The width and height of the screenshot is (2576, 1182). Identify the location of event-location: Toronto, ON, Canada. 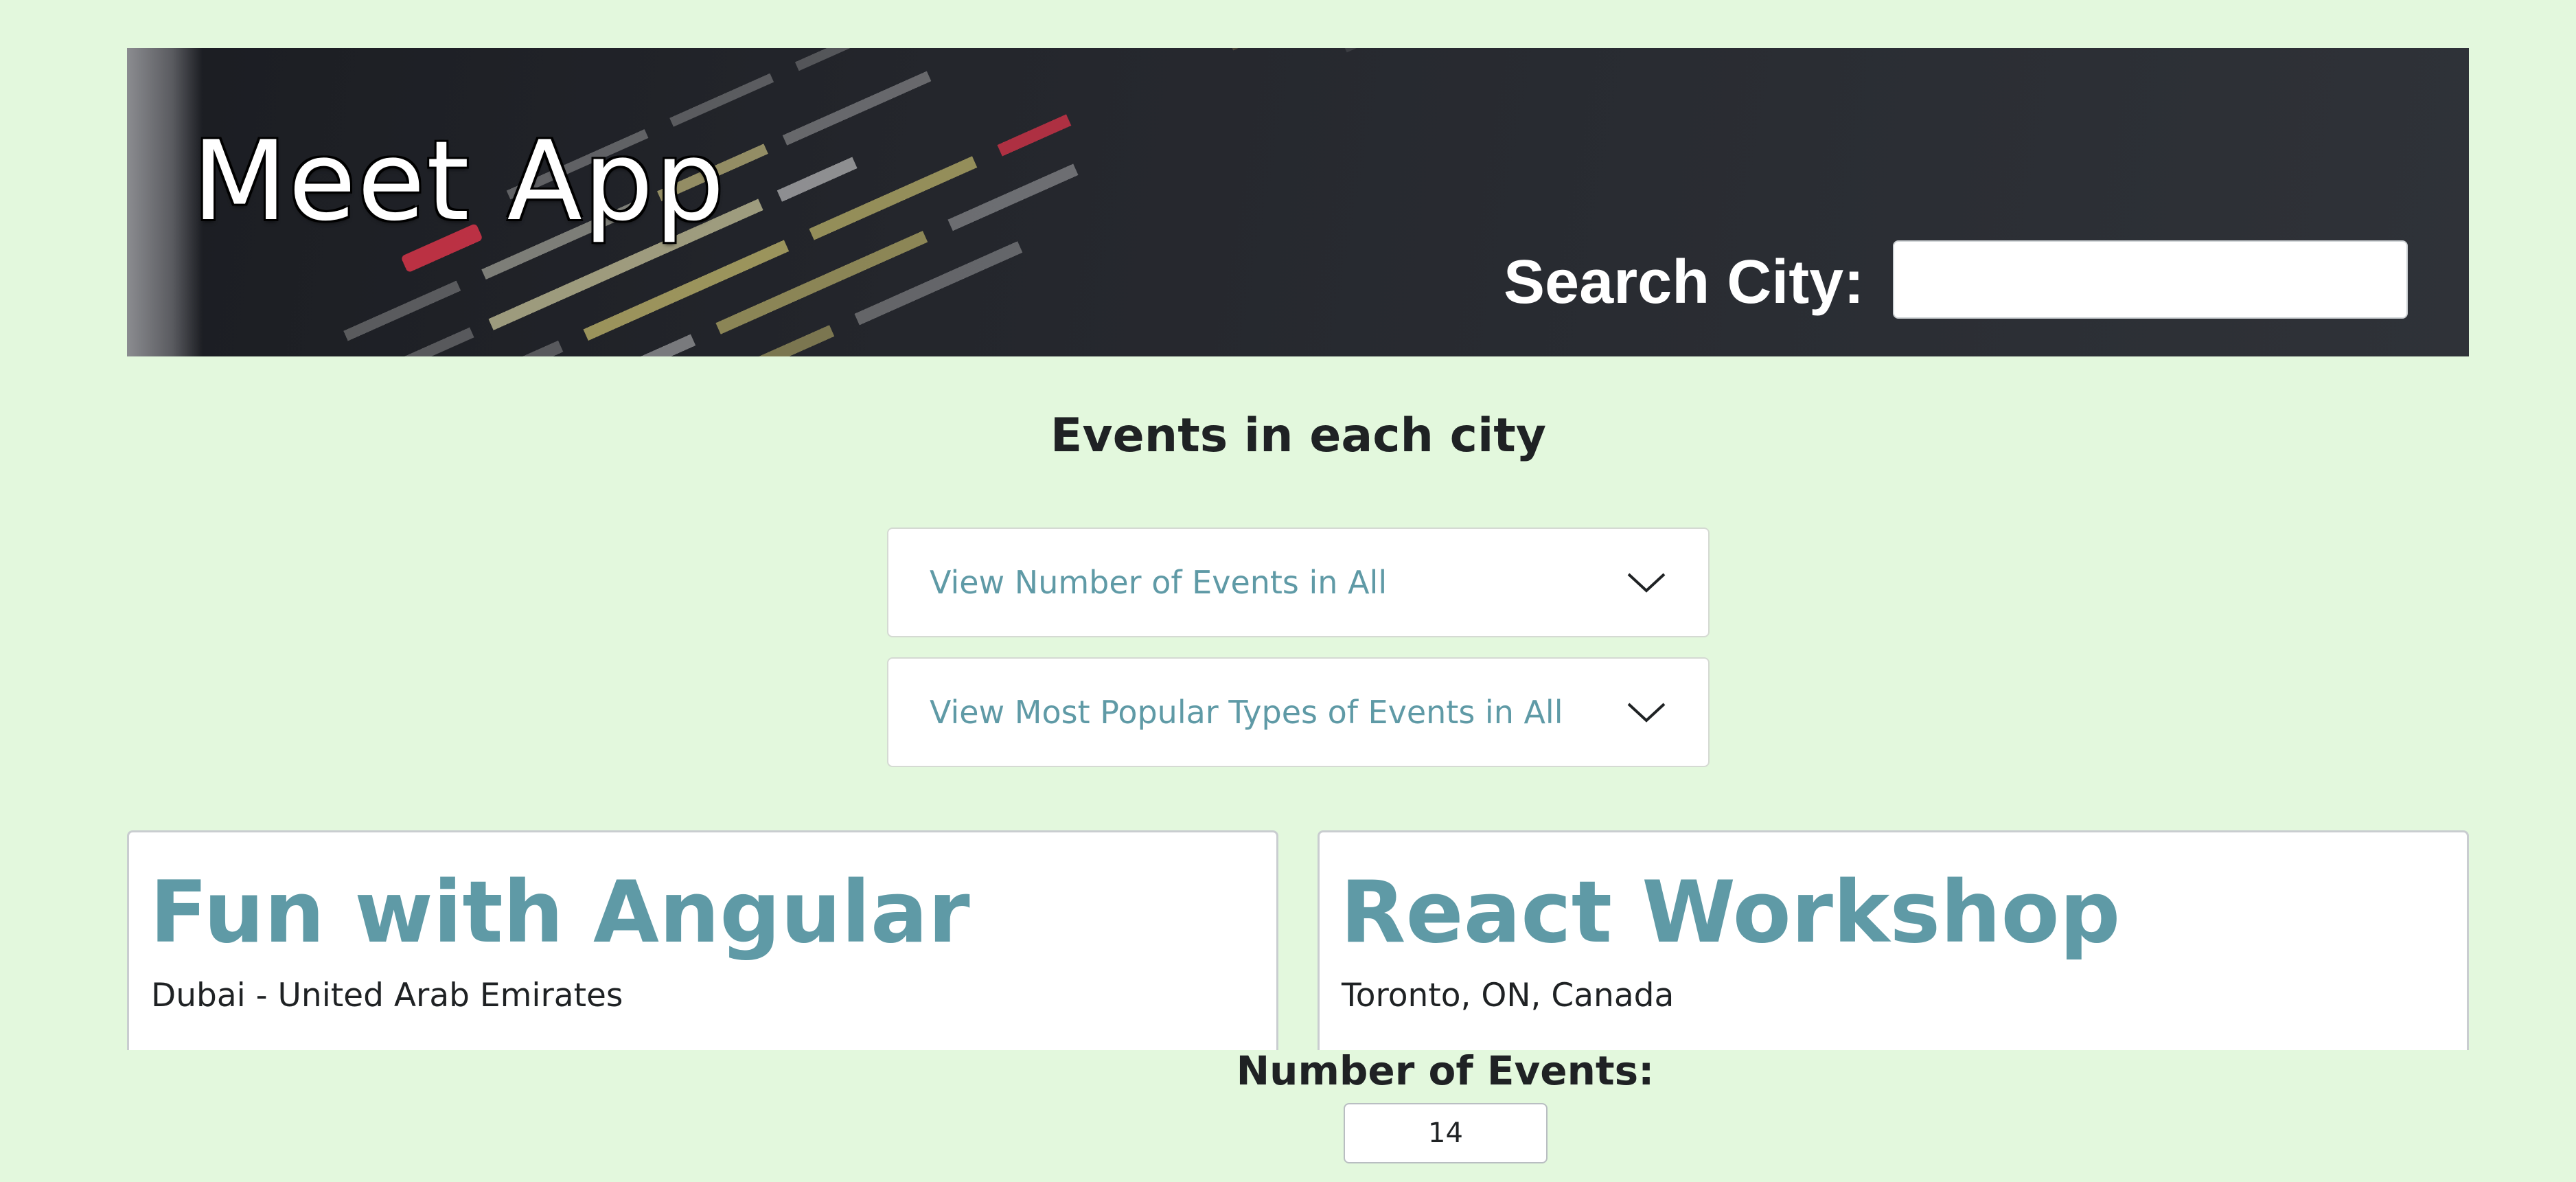
(1508, 995).